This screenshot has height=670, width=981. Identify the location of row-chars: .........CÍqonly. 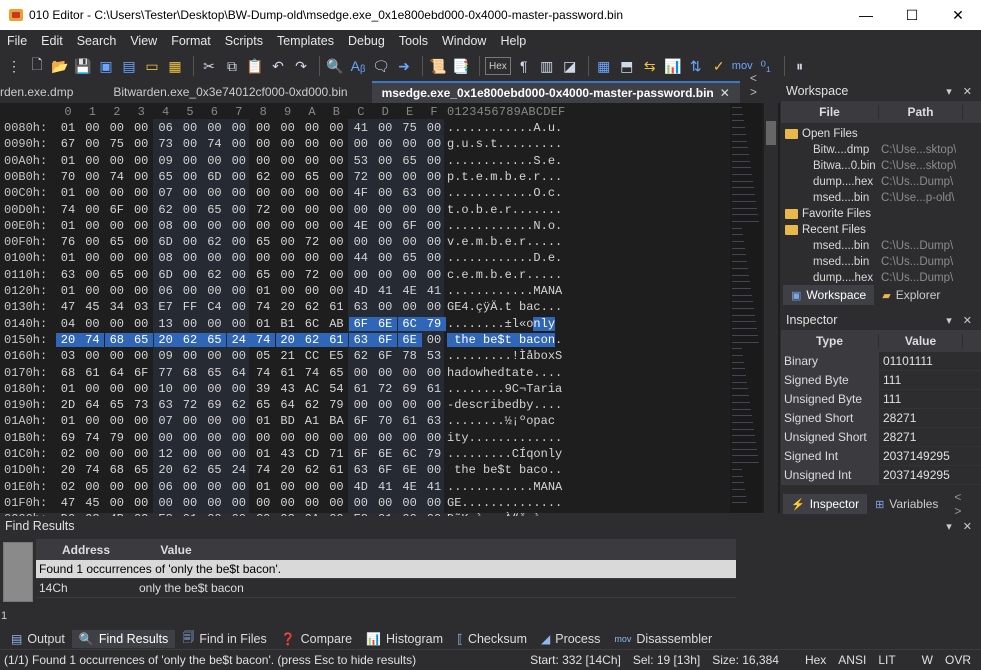
(504, 454).